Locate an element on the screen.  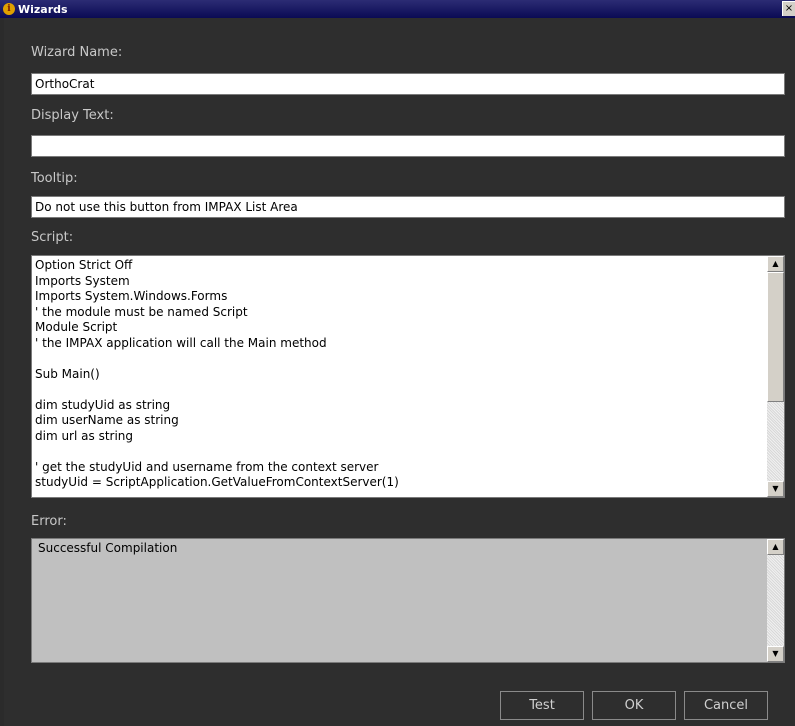
close-icon: × is located at coordinates (788, 8).